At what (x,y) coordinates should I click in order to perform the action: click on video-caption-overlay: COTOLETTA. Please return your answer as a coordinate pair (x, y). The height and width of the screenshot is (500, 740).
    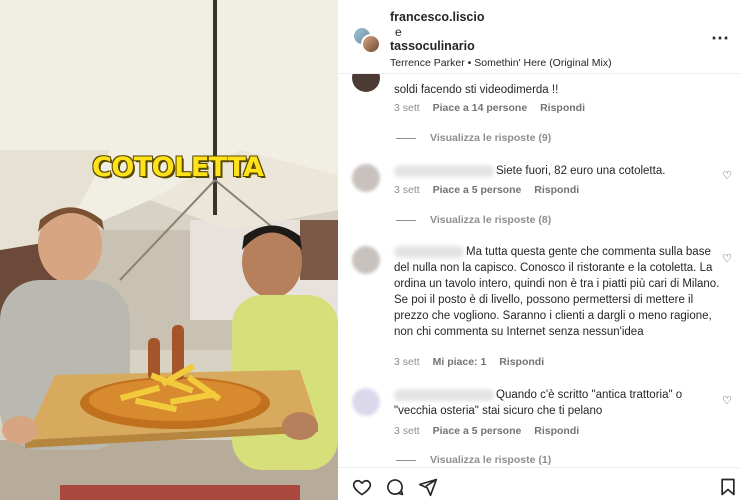
    Looking at the image, I should click on (178, 167).